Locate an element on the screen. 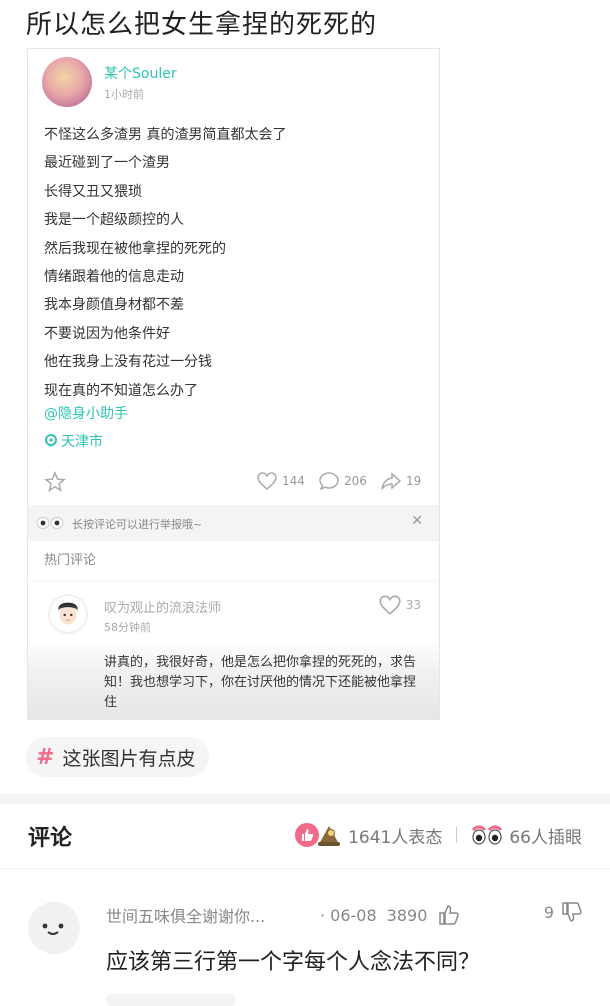 The width and height of the screenshot is (610, 1006). comment-meta: · 06-08 3890 is located at coordinates (390, 915).